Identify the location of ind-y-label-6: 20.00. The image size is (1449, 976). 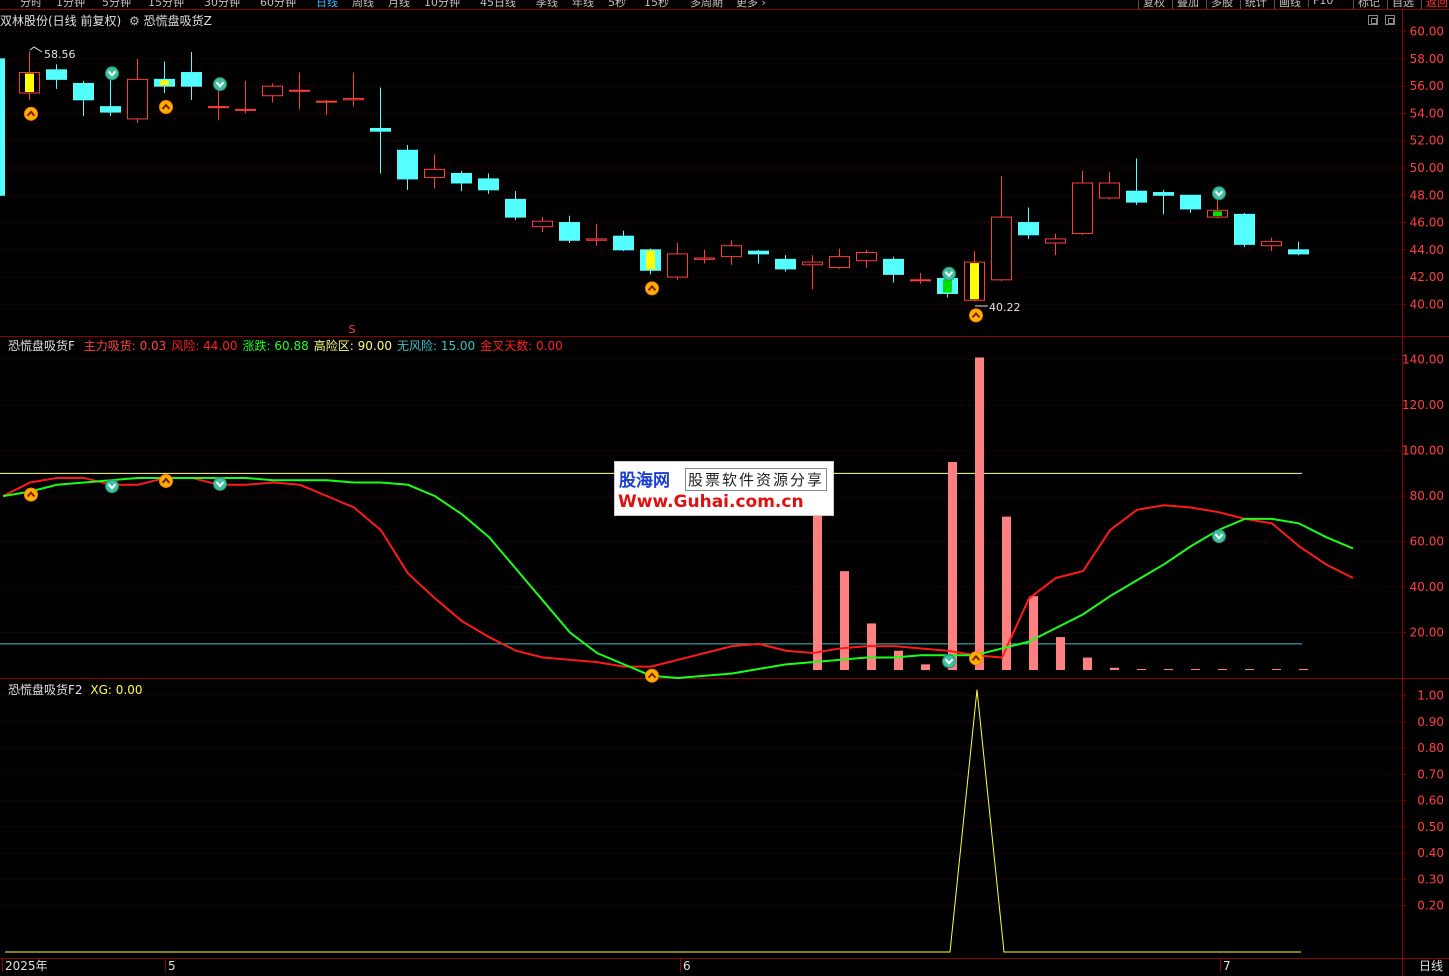
(1427, 633).